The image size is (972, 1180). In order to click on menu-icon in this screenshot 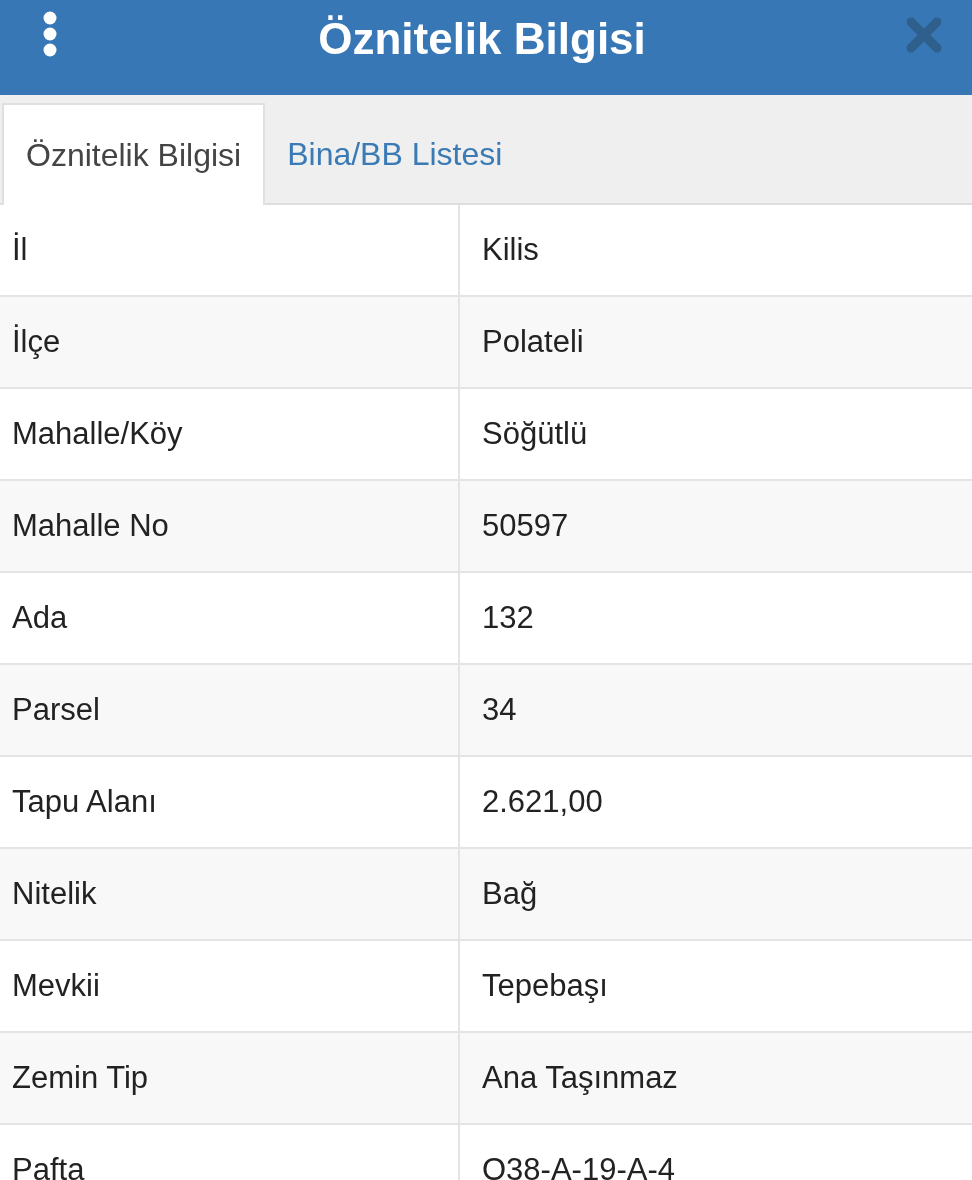, I will do `click(50, 33)`.